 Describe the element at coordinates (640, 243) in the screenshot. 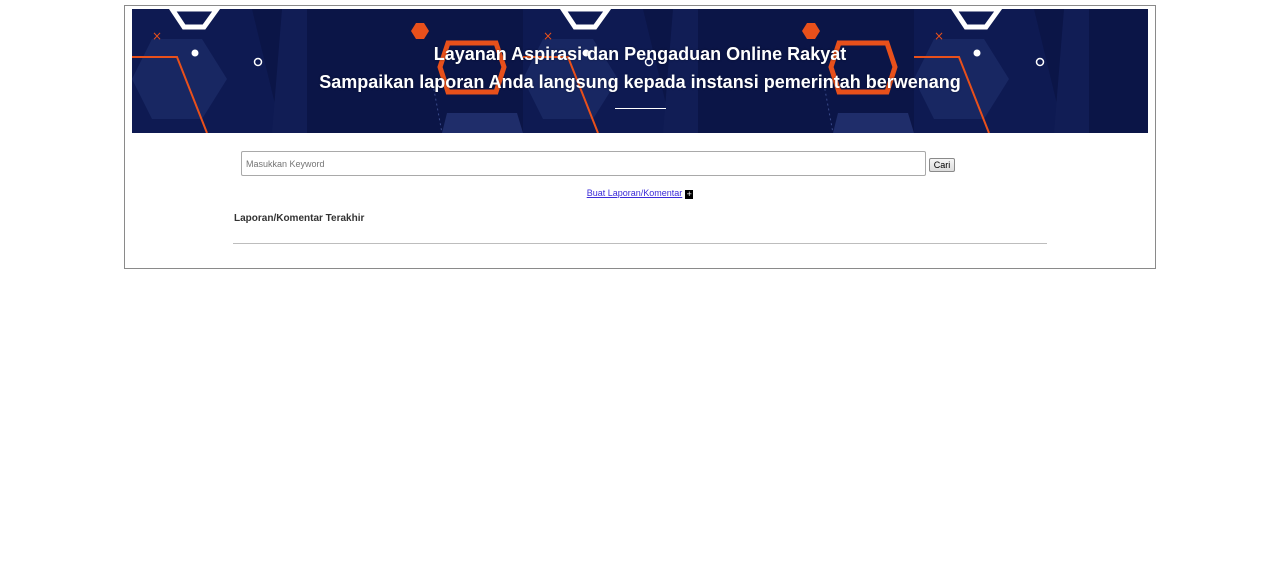

I see `section-divider` at that location.